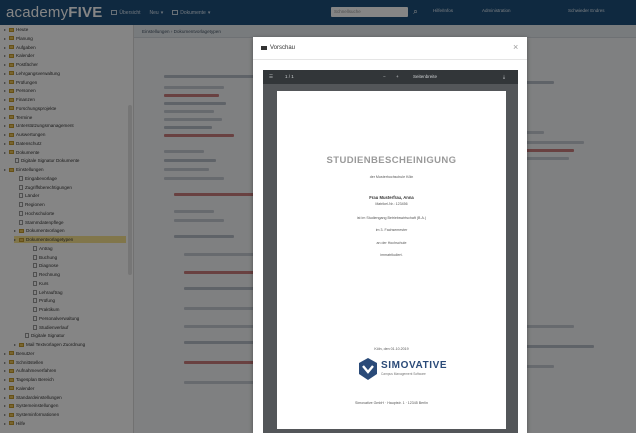 The width and height of the screenshot is (636, 433). Describe the element at coordinates (390, 77) in the screenshot. I see `pdf-toolbar: ☰ 1 / 1 − + Seitenbreite ⤓` at that location.